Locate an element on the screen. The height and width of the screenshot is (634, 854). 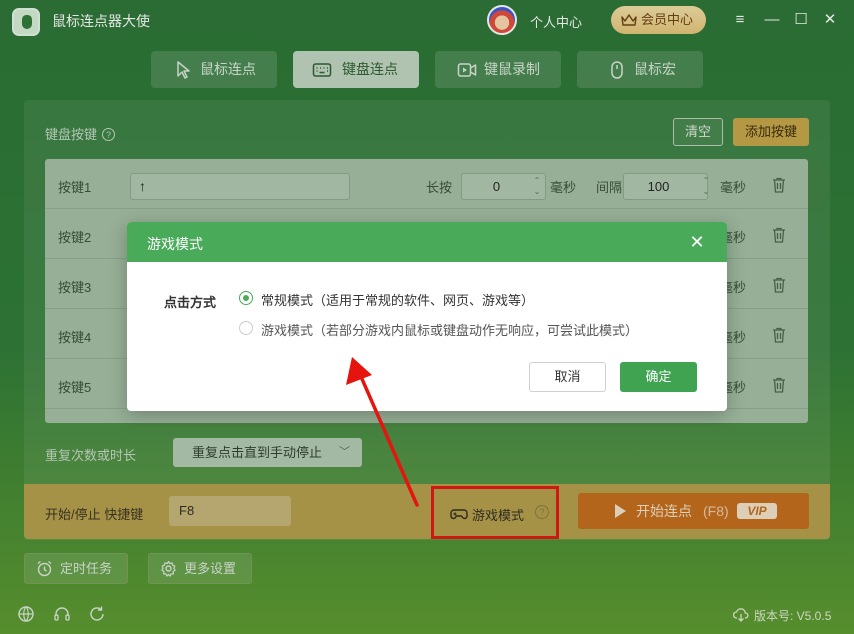
more-settings-button: 更多设置 is located at coordinates (200, 568).